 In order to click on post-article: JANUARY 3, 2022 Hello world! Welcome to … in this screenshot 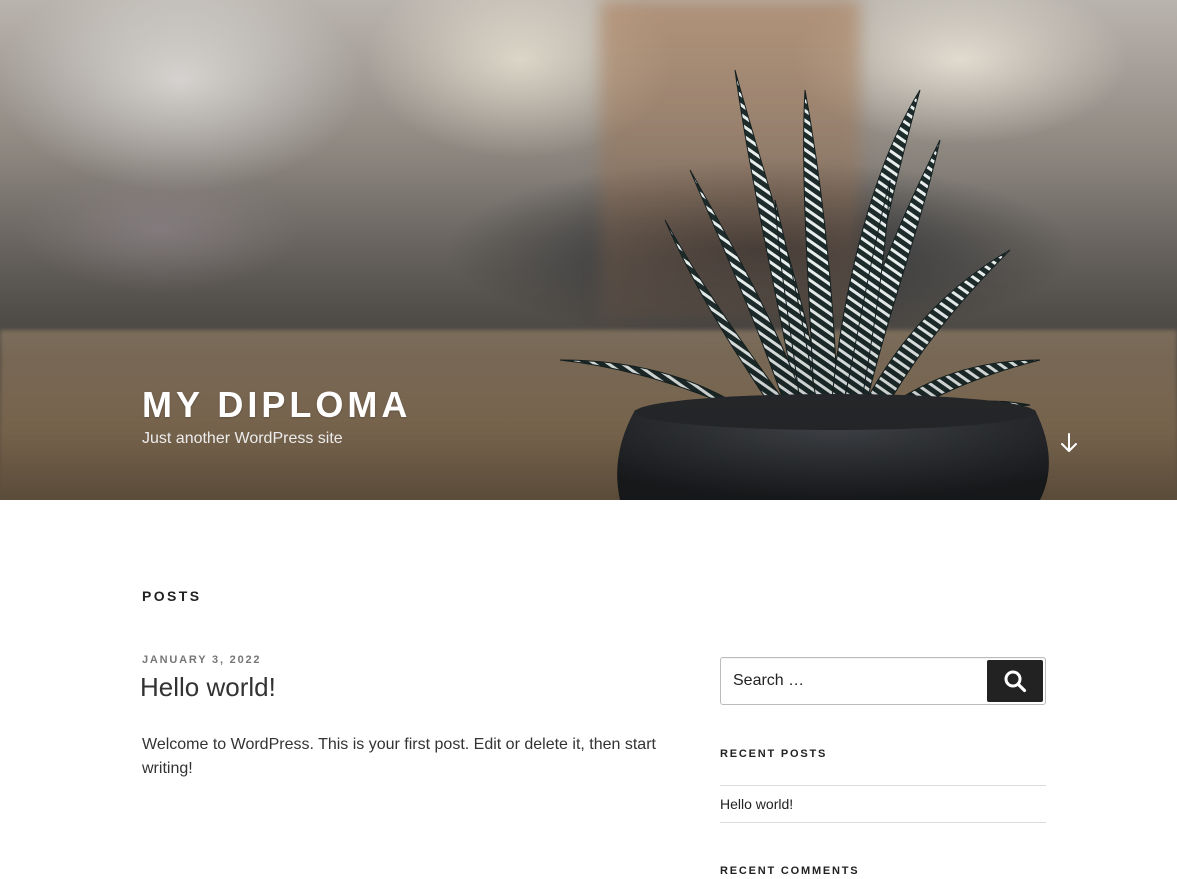, I will do `click(401, 715)`.